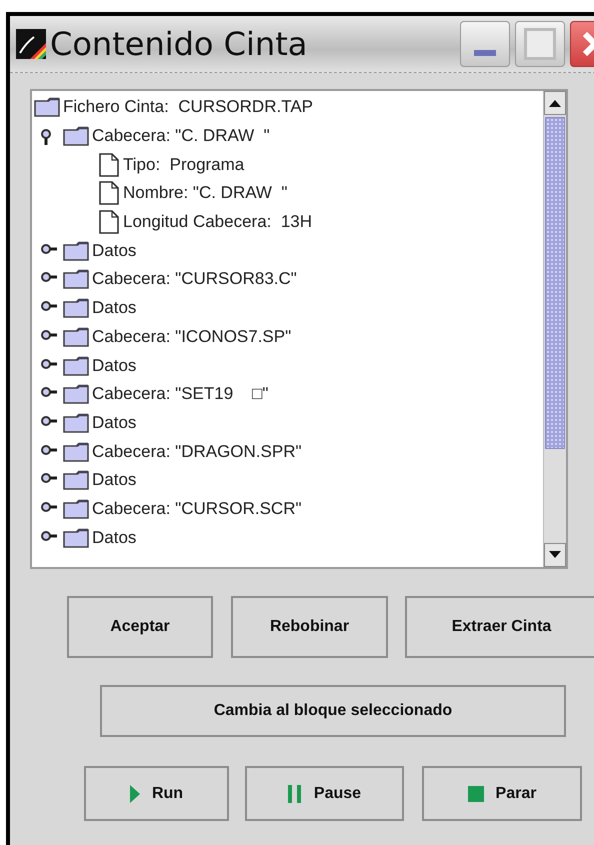  I want to click on play-icon, so click(135, 793).